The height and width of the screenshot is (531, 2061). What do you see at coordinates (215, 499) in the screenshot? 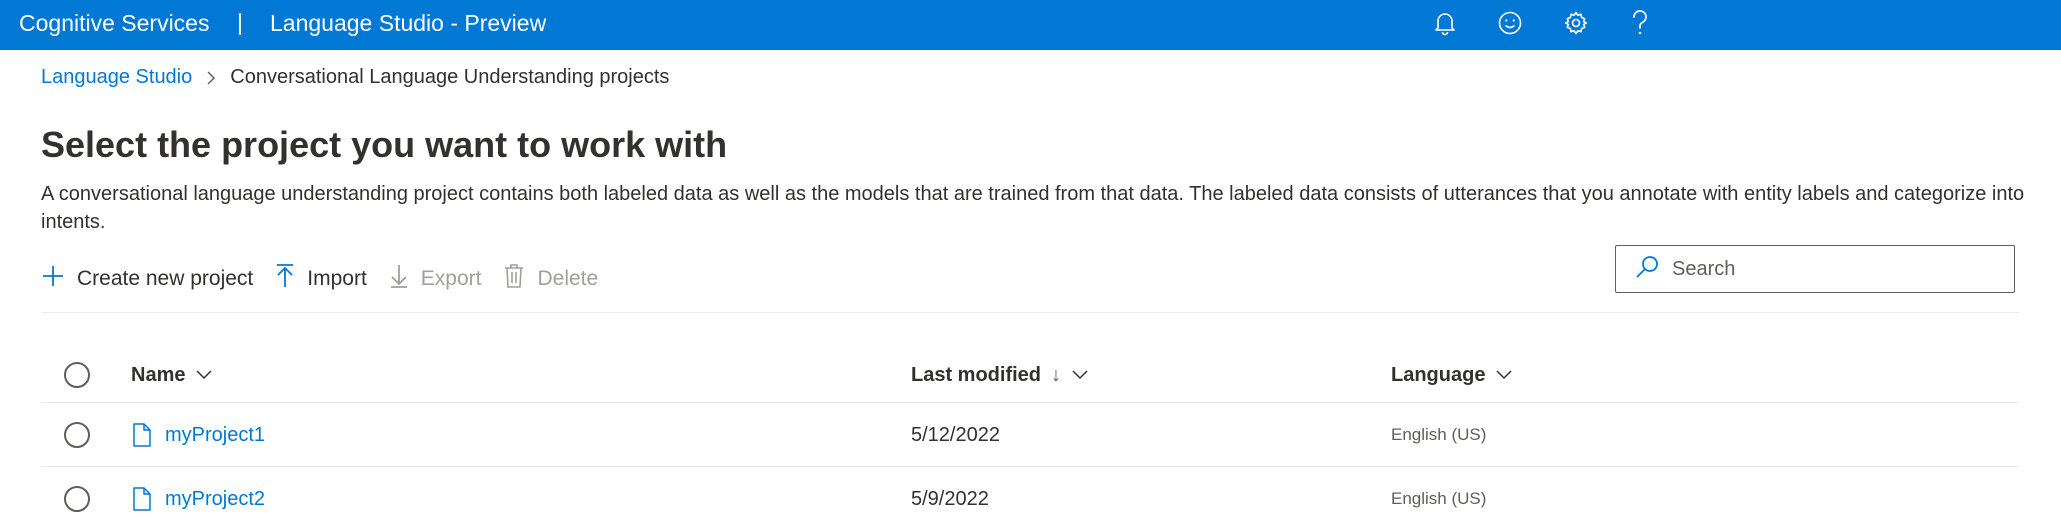
I see `project-name-link: myProject2` at bounding box center [215, 499].